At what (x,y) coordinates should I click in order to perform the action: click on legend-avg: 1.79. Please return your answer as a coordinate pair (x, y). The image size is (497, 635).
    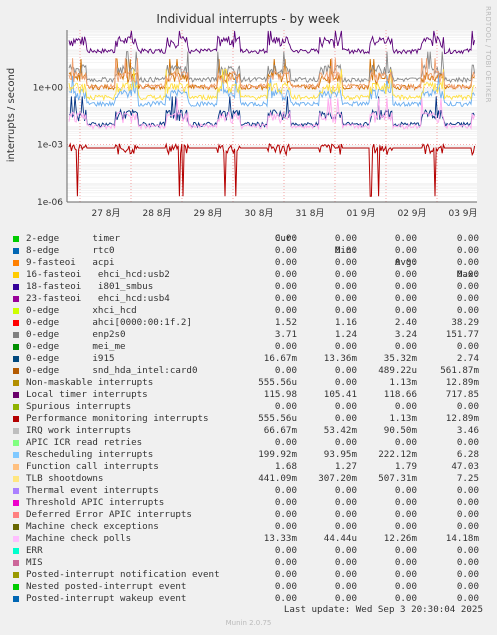
    Looking at the image, I should click on (405, 466).